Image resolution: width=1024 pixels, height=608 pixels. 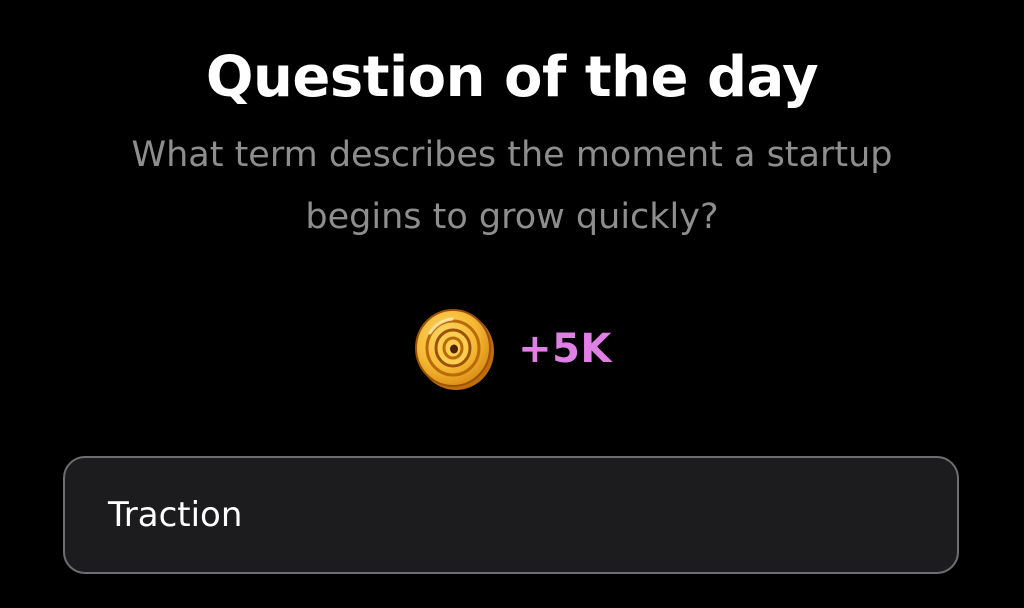 What do you see at coordinates (455, 349) in the screenshot?
I see `coin-icon` at bounding box center [455, 349].